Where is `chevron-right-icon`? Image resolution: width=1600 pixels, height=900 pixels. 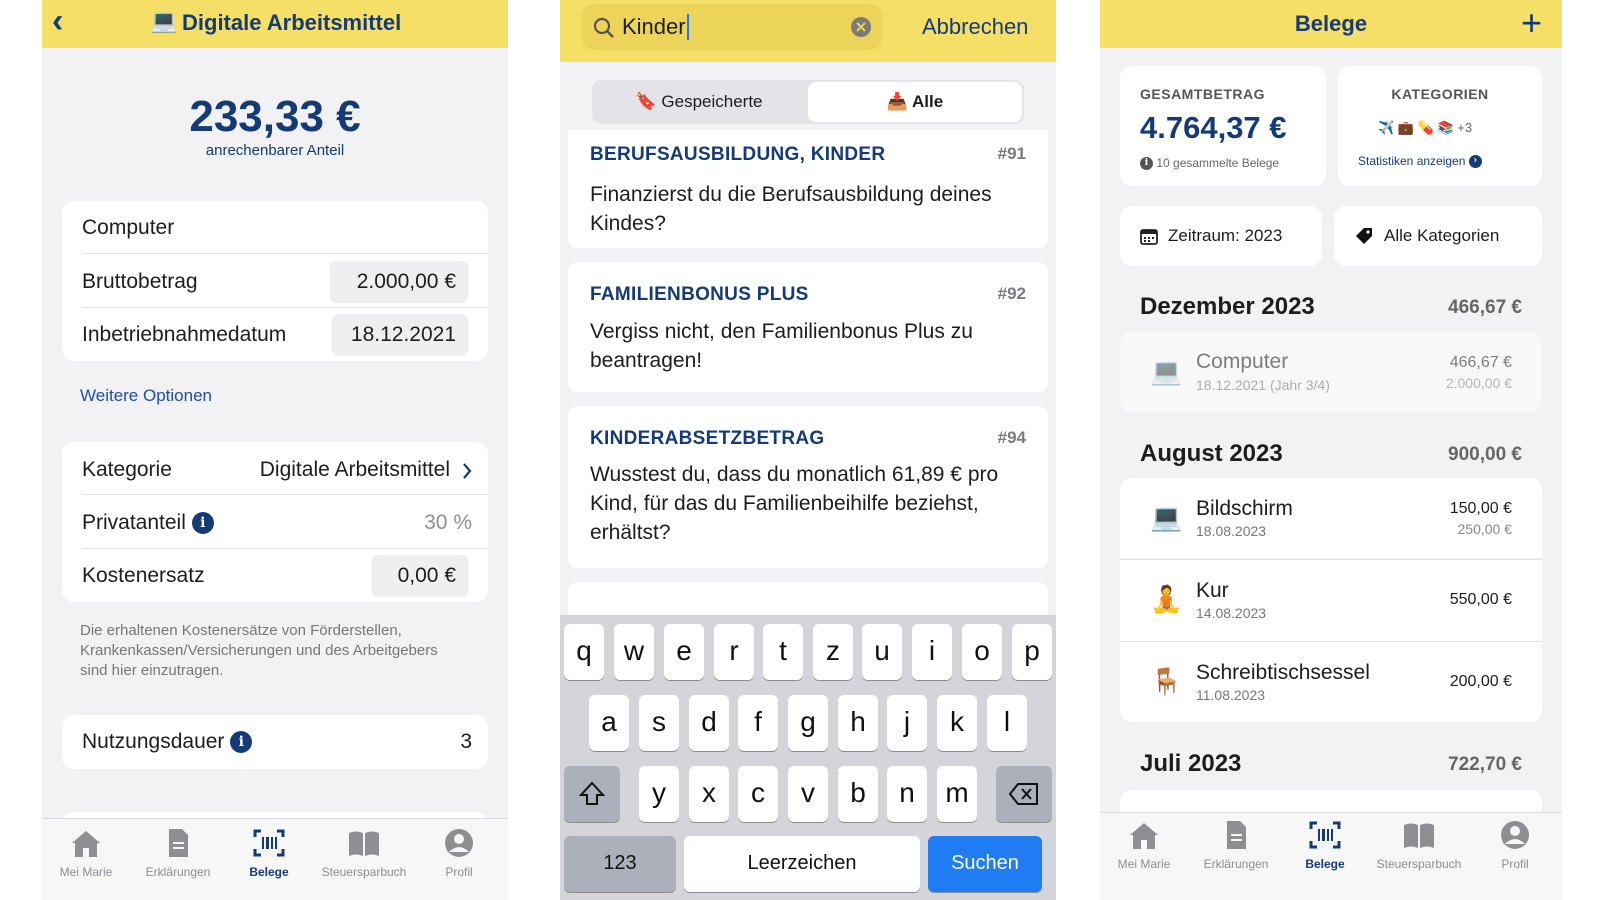
chevron-right-icon is located at coordinates (467, 471).